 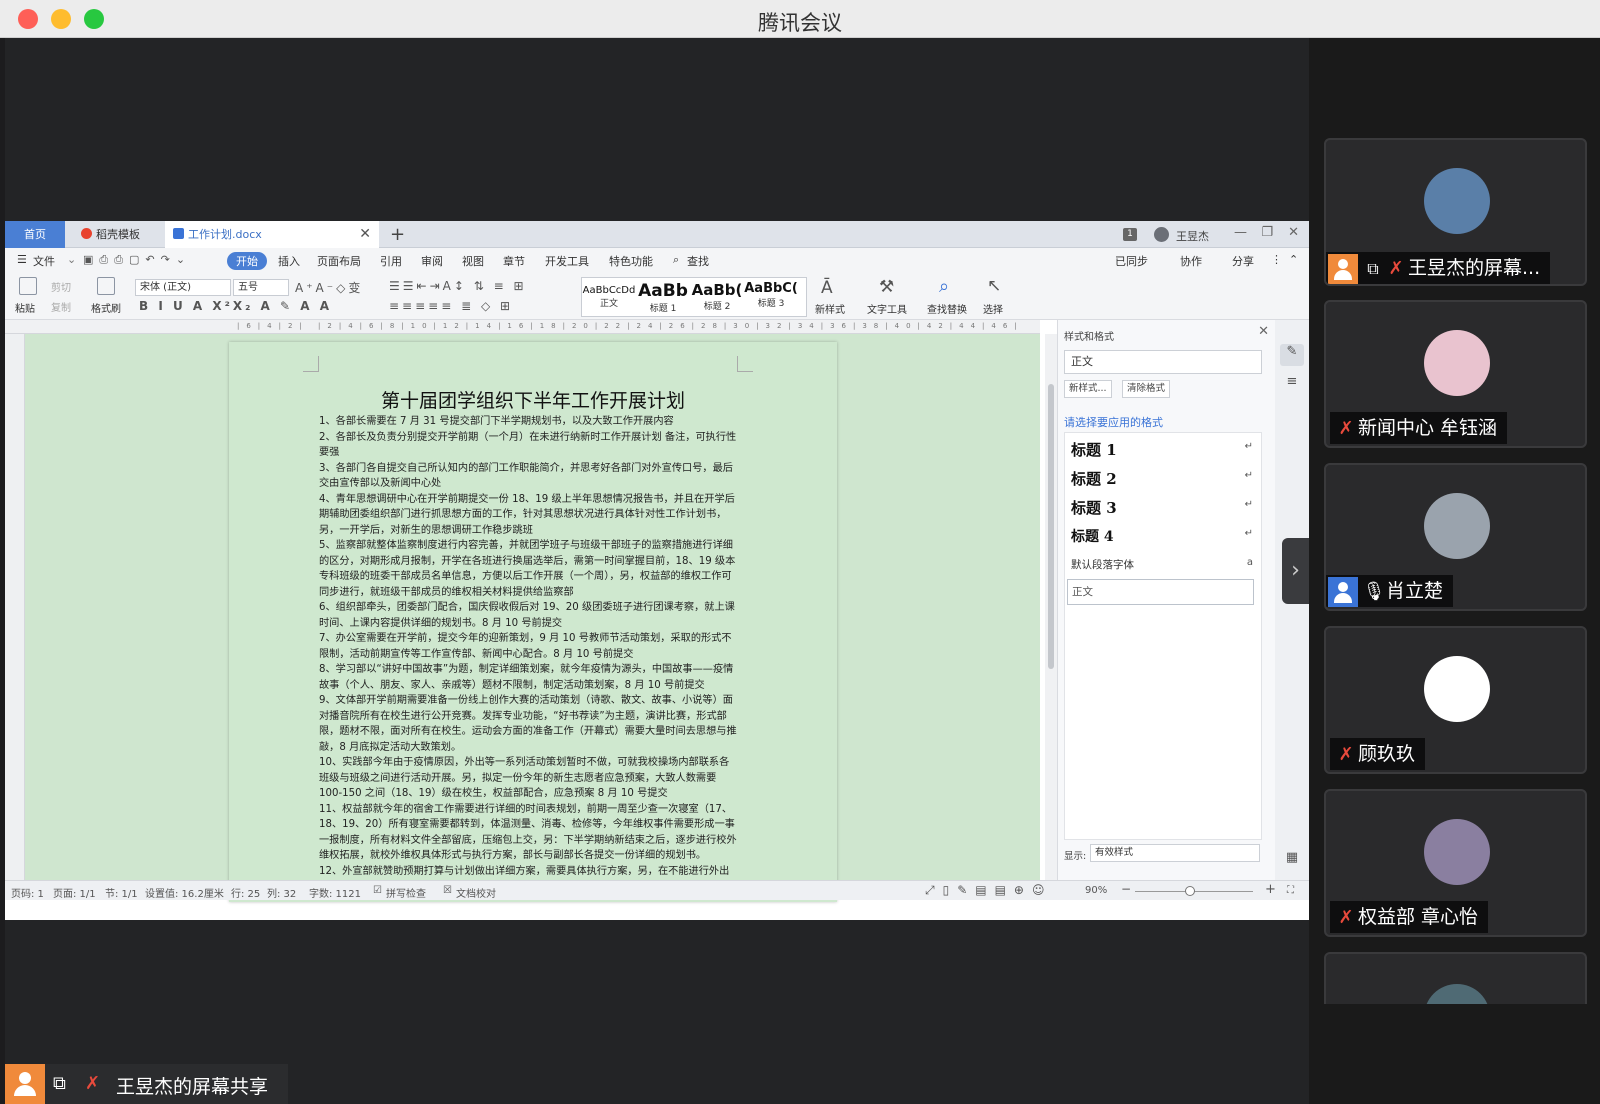 I want to click on collaborate-button: 协作, so click(x=1191, y=261).